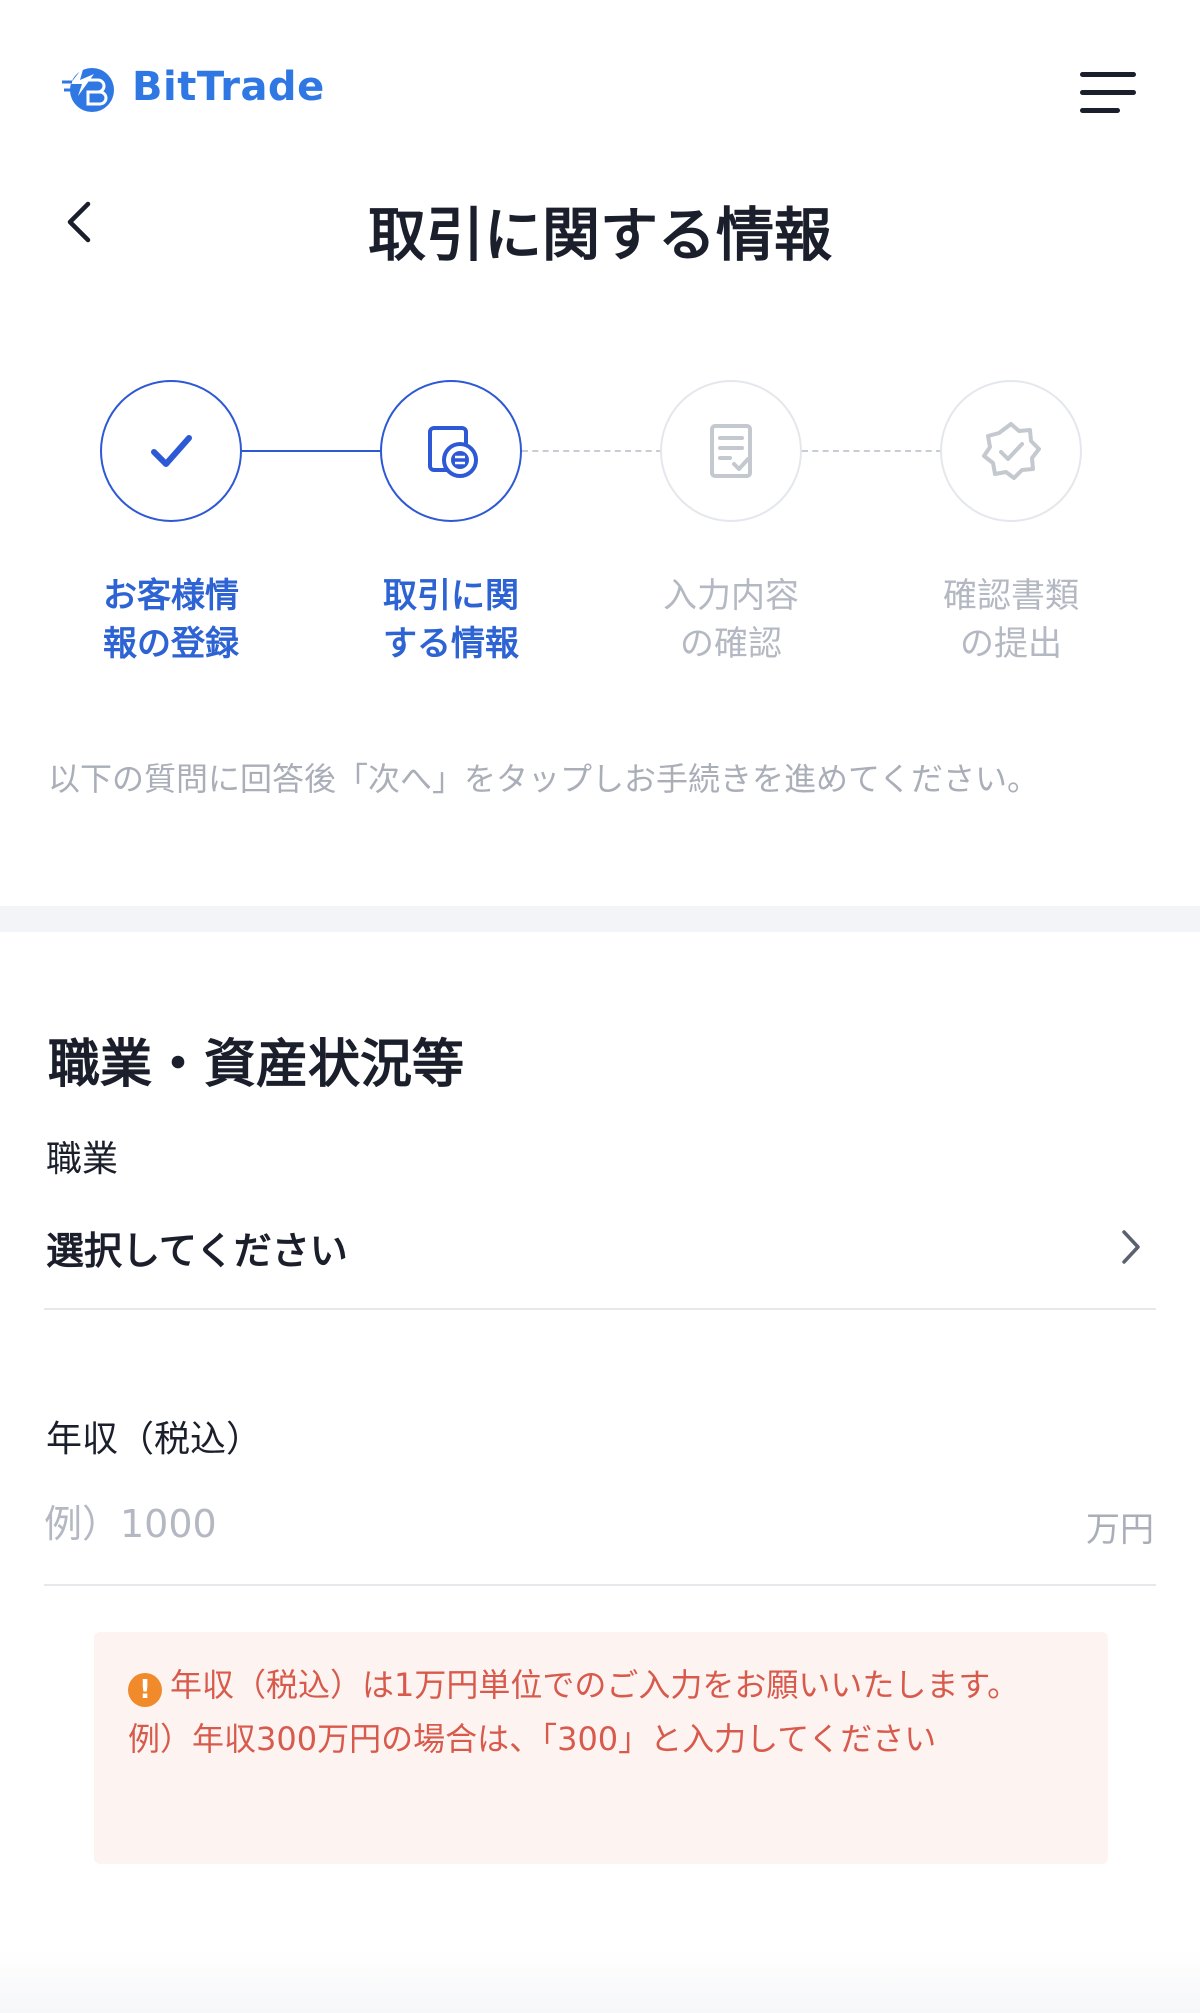 The height and width of the screenshot is (2013, 1200). What do you see at coordinates (595, 1685) in the screenshot?
I see `notice-line1: 年収（税込）は1万円単位でのご入力をお願いいたします。` at bounding box center [595, 1685].